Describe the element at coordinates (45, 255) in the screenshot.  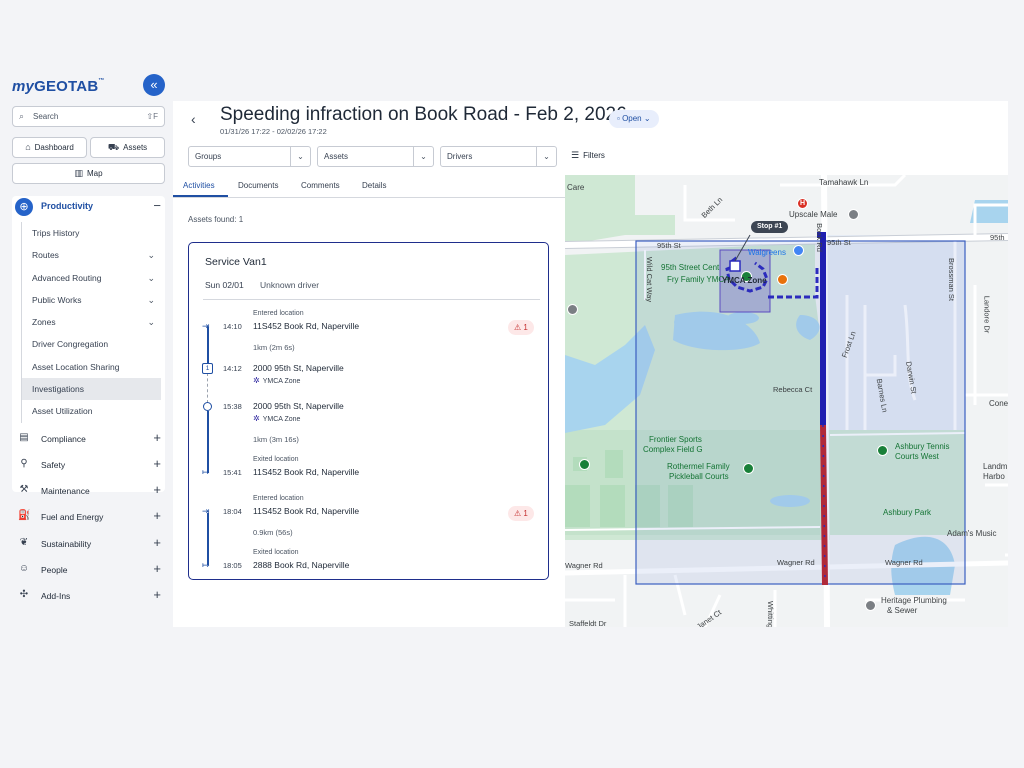
I see `item-label: Routes` at that location.